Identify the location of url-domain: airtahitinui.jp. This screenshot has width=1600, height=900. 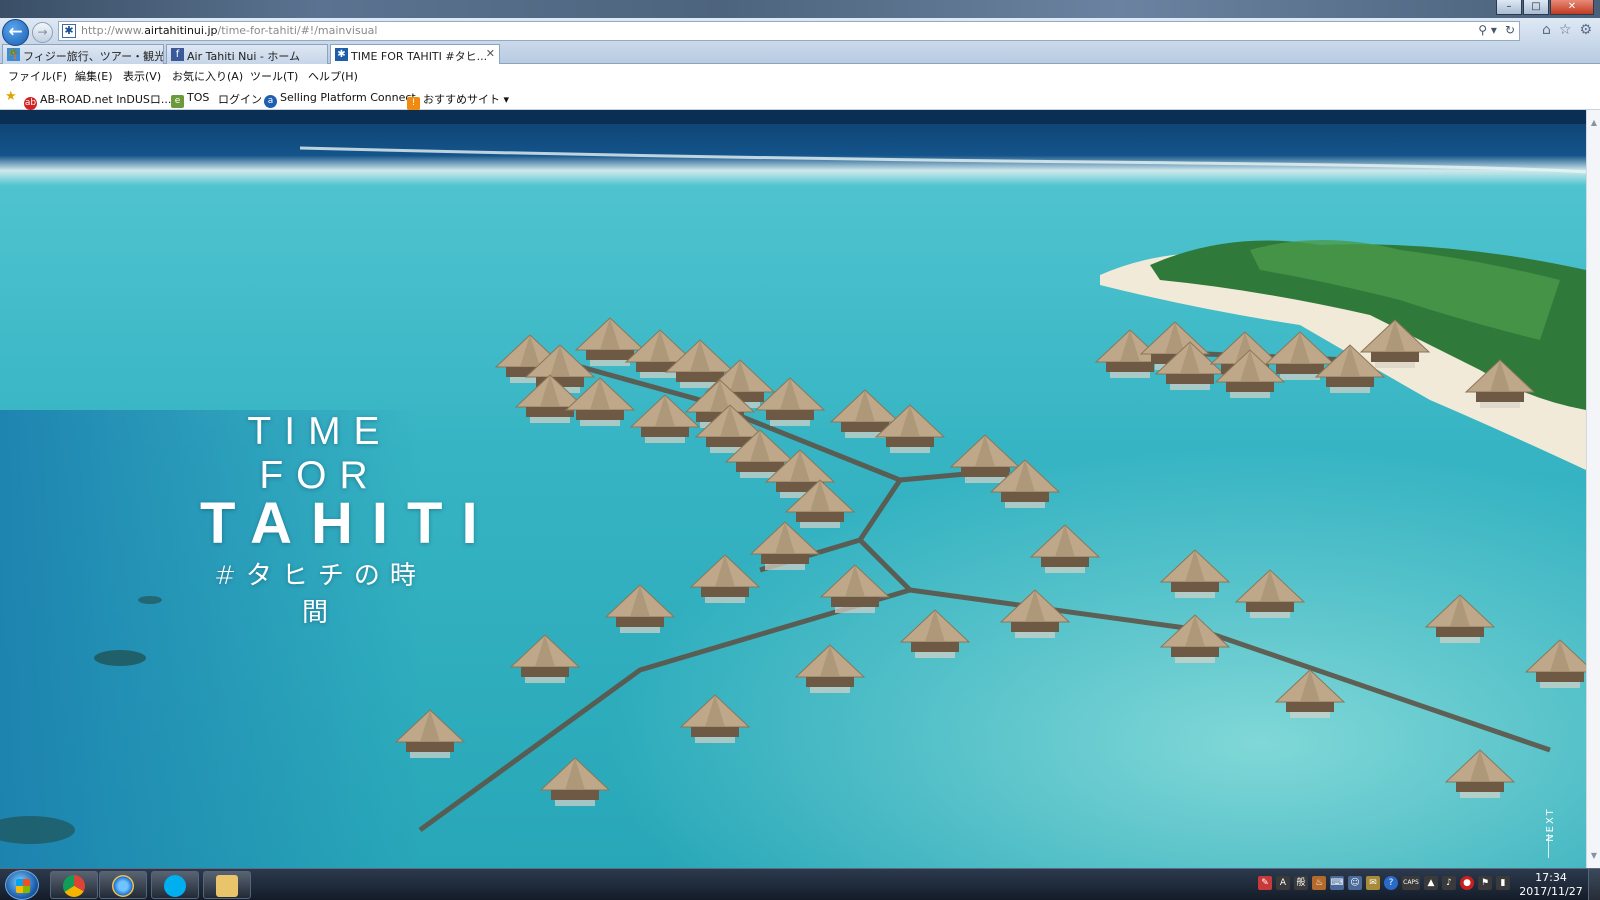
(181, 30).